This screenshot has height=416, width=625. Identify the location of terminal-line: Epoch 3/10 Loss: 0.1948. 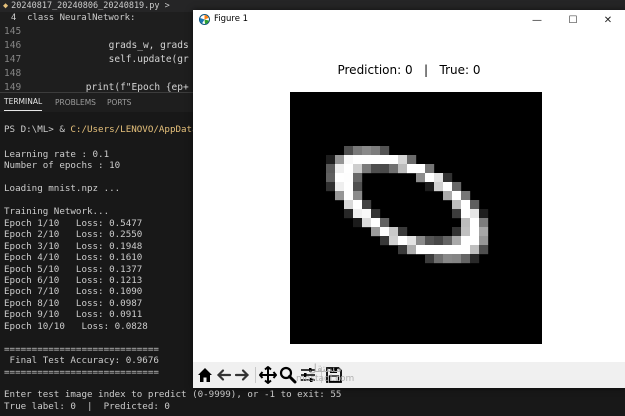
(73, 246).